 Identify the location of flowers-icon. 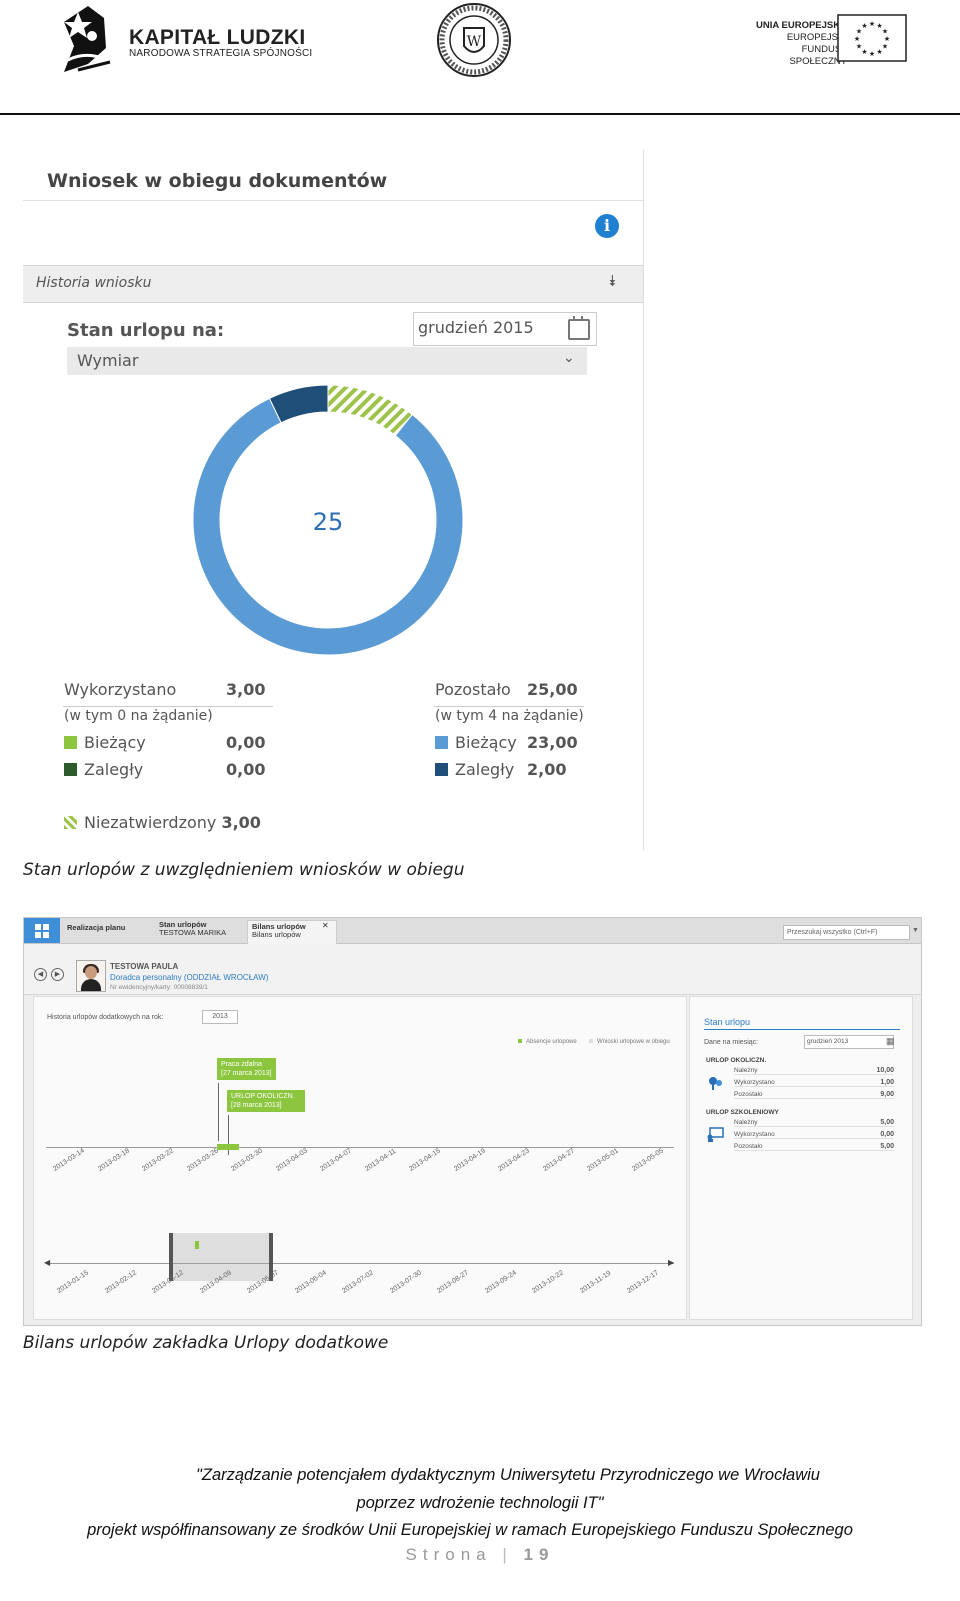
(716, 1083).